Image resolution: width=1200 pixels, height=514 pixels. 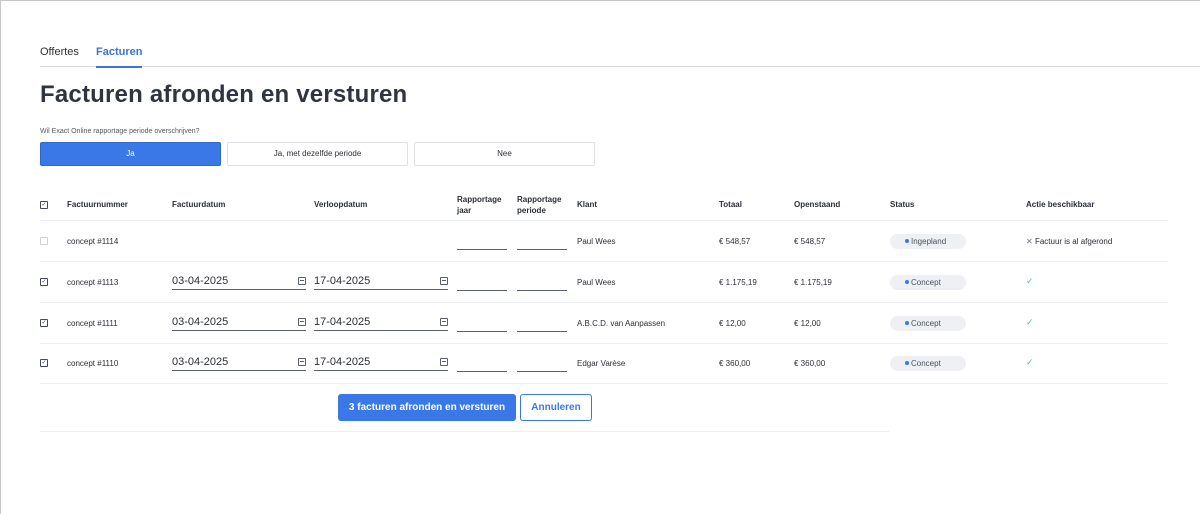 I want to click on row-checkbox, so click(x=44, y=241).